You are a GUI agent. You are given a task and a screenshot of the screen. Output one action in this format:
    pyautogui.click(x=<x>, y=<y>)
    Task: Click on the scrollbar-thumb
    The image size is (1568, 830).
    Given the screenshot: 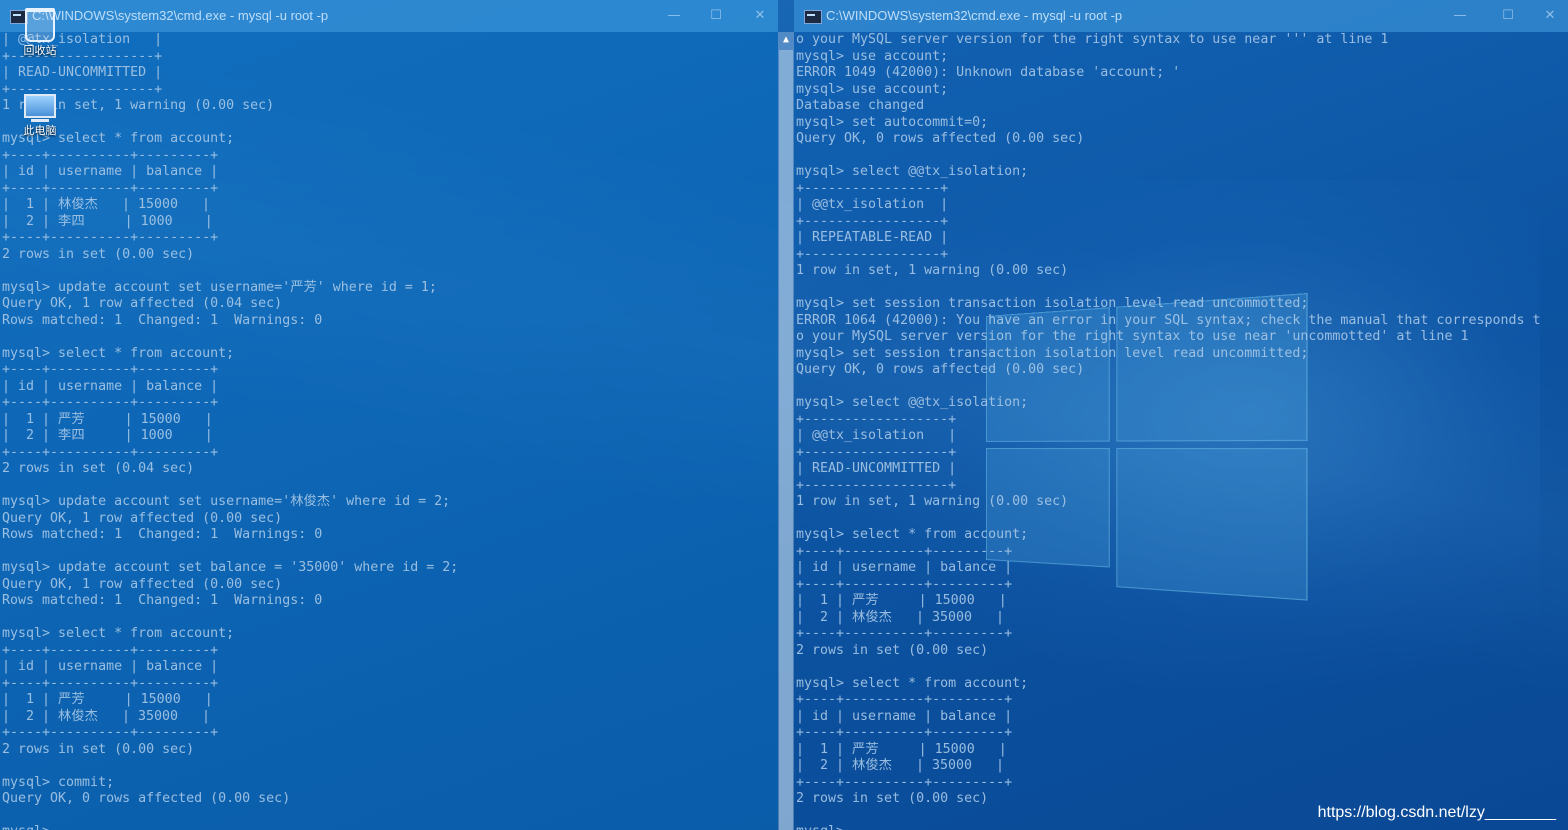 What is the action you would take?
    pyautogui.click(x=786, y=440)
    